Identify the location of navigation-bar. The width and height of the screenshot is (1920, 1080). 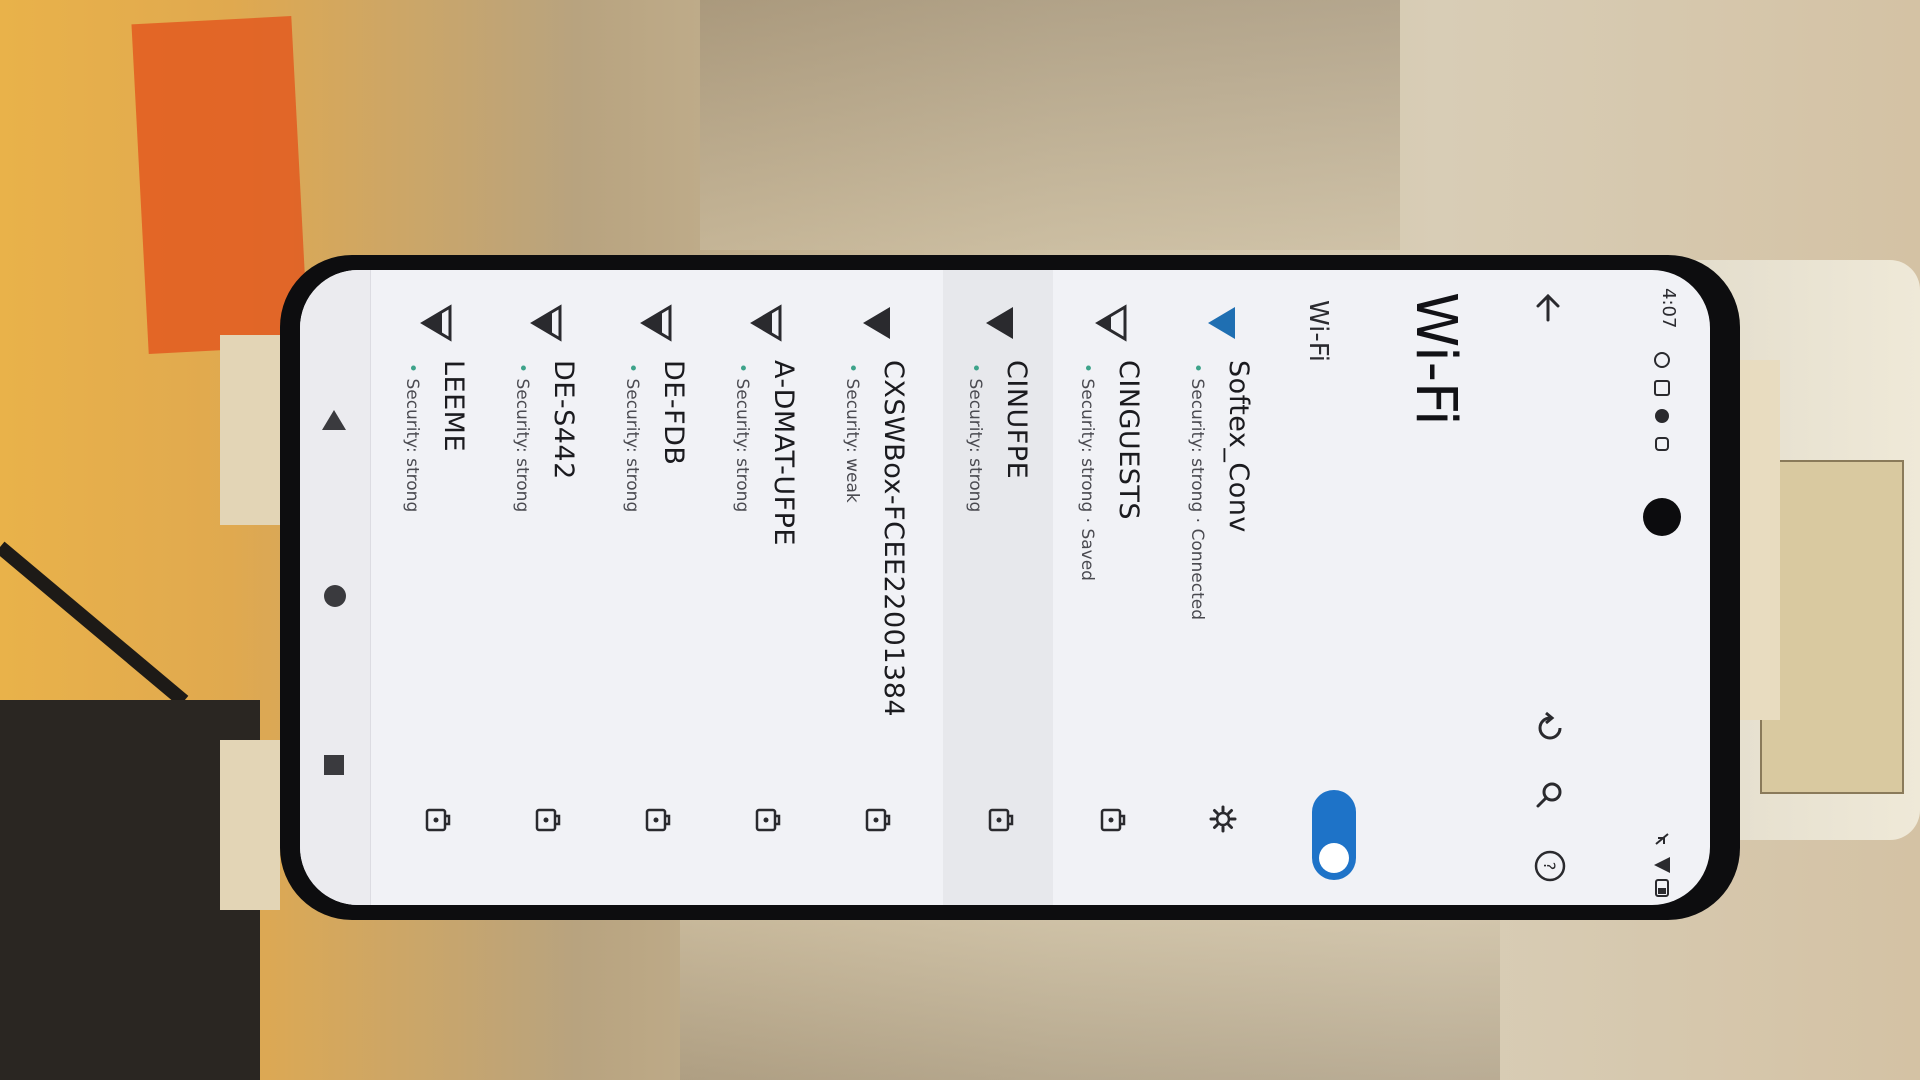
(335, 587).